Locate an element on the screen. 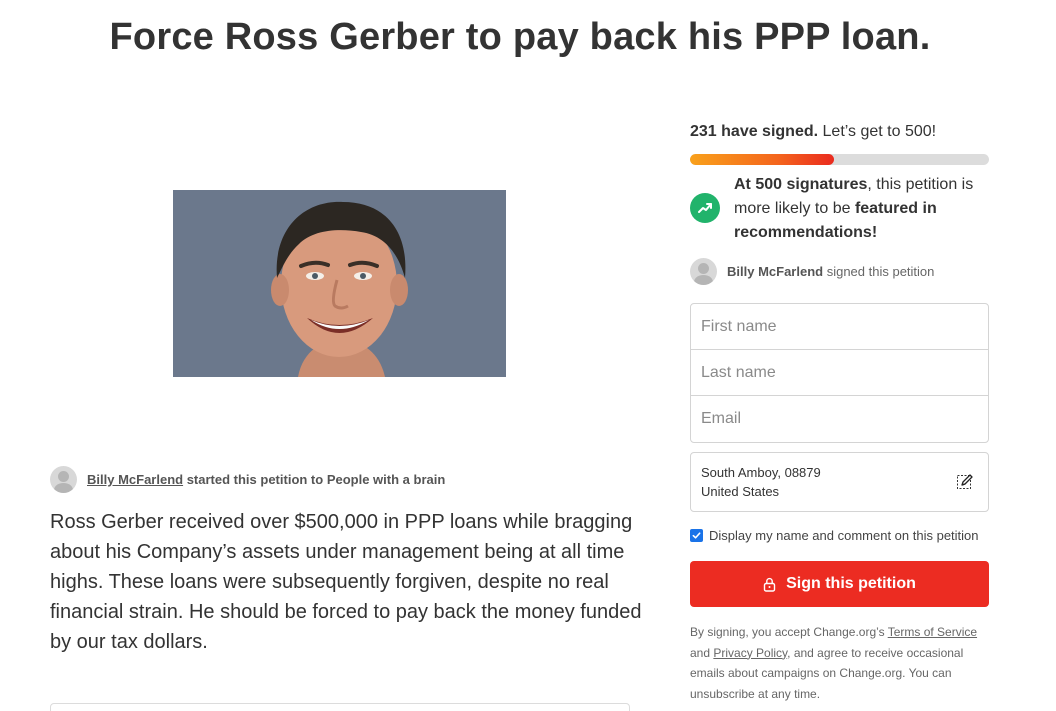 The image size is (1056, 711). petition-photo is located at coordinates (339, 283).